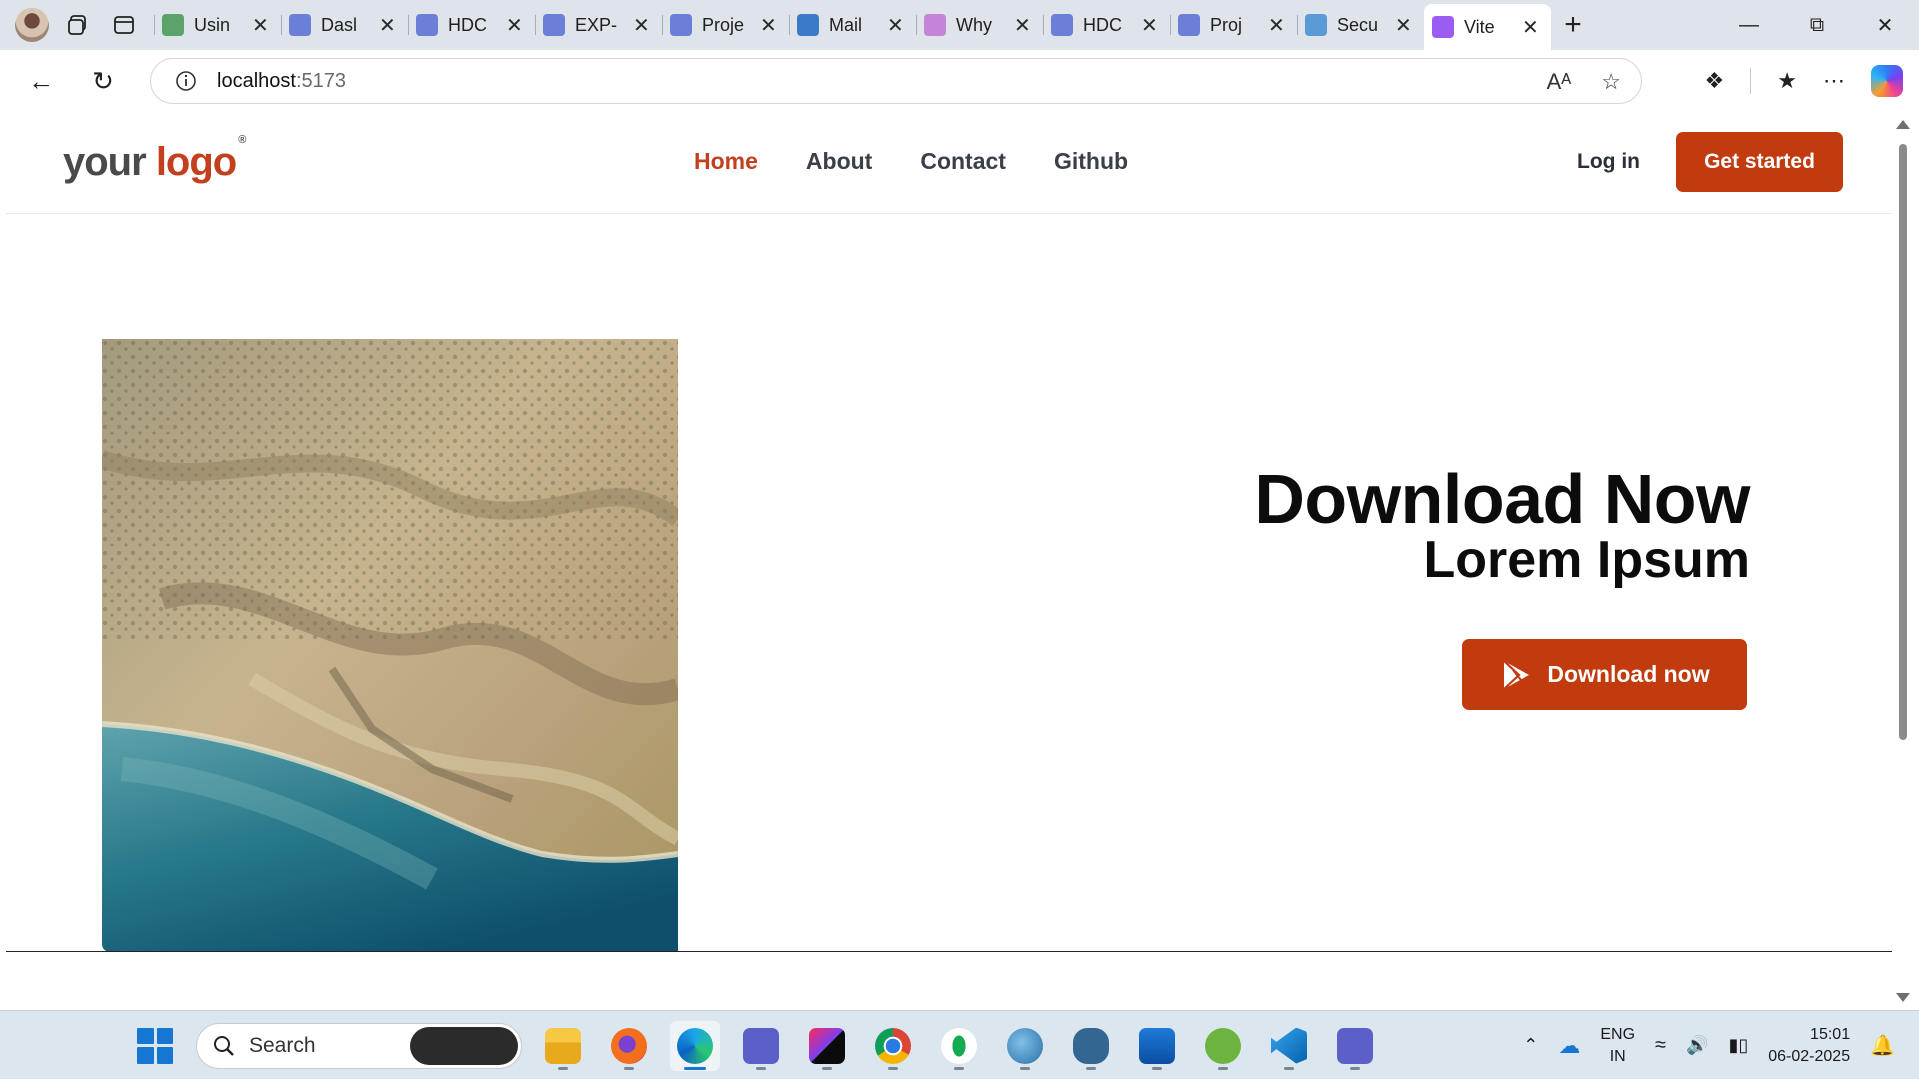 Image resolution: width=1919 pixels, height=1080 pixels. Describe the element at coordinates (1608, 162) in the screenshot. I see `login-link: Log in` at that location.